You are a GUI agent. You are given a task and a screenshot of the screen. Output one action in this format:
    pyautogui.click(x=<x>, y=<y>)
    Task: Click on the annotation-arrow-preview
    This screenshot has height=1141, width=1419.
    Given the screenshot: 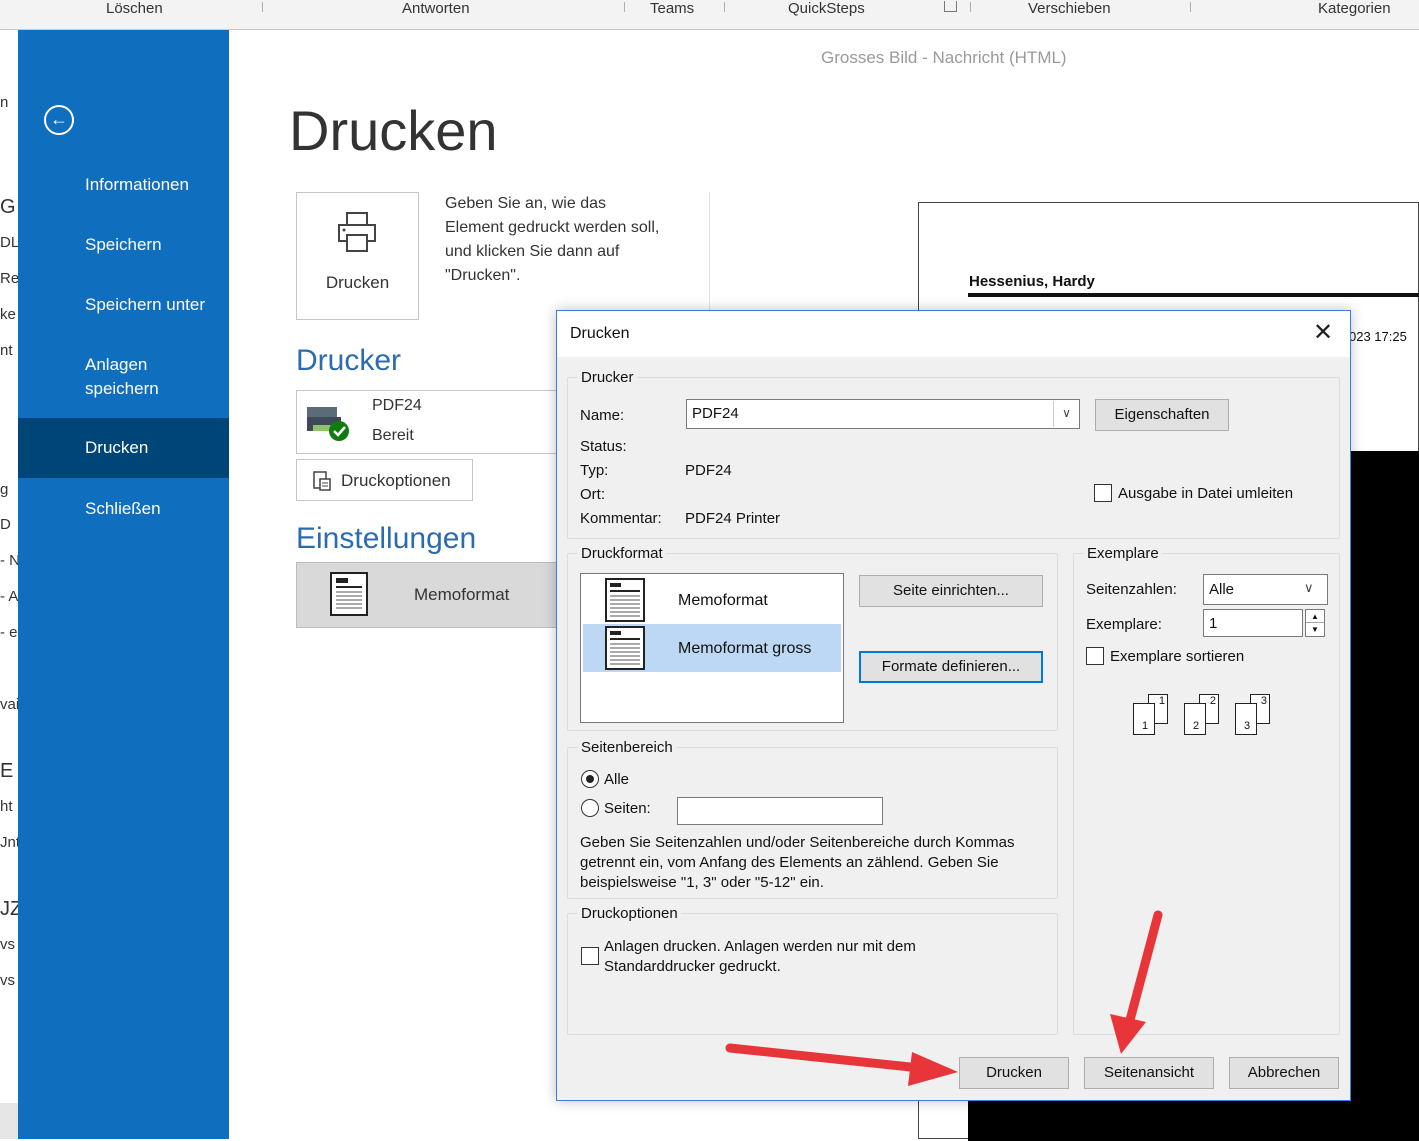 What is the action you would take?
    pyautogui.click(x=1136, y=982)
    